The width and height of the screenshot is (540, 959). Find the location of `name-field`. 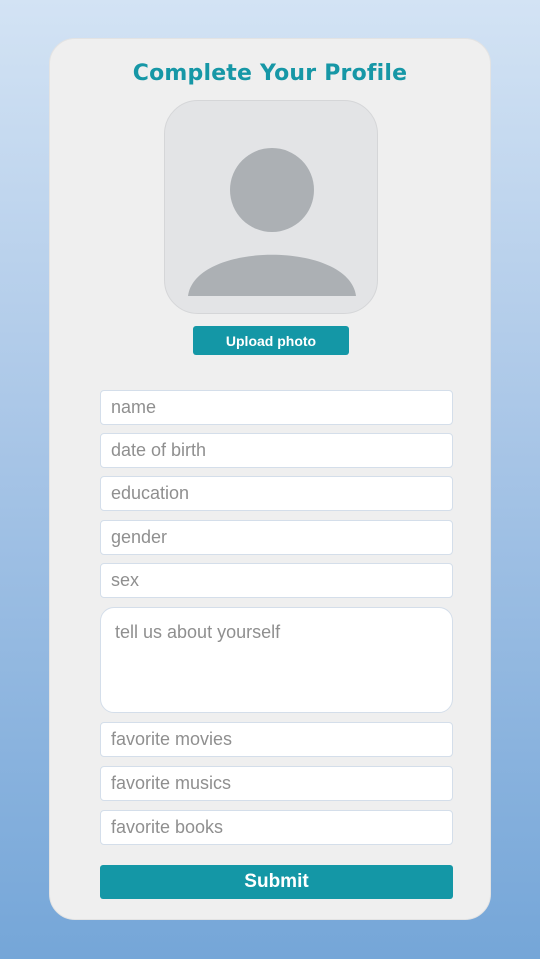

name-field is located at coordinates (276, 407).